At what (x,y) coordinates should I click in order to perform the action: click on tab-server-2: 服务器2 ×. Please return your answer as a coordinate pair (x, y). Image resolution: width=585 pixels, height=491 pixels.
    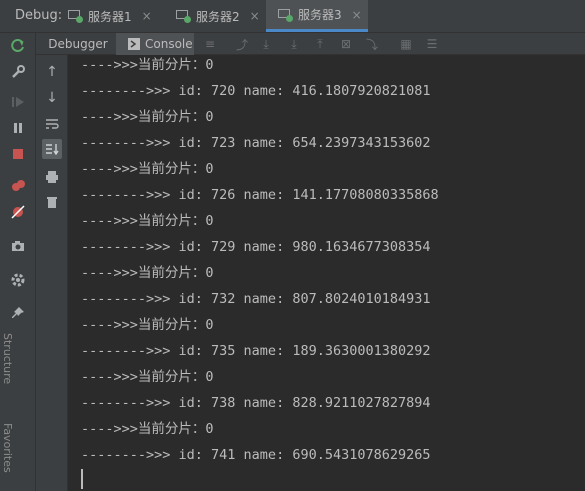
    Looking at the image, I should click on (216, 16).